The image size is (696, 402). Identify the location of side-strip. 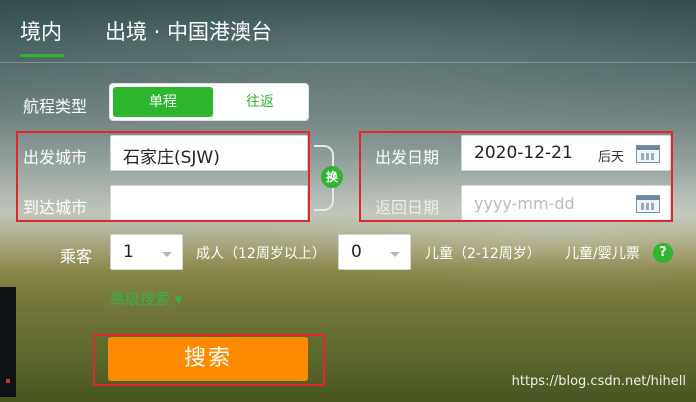
(8, 342).